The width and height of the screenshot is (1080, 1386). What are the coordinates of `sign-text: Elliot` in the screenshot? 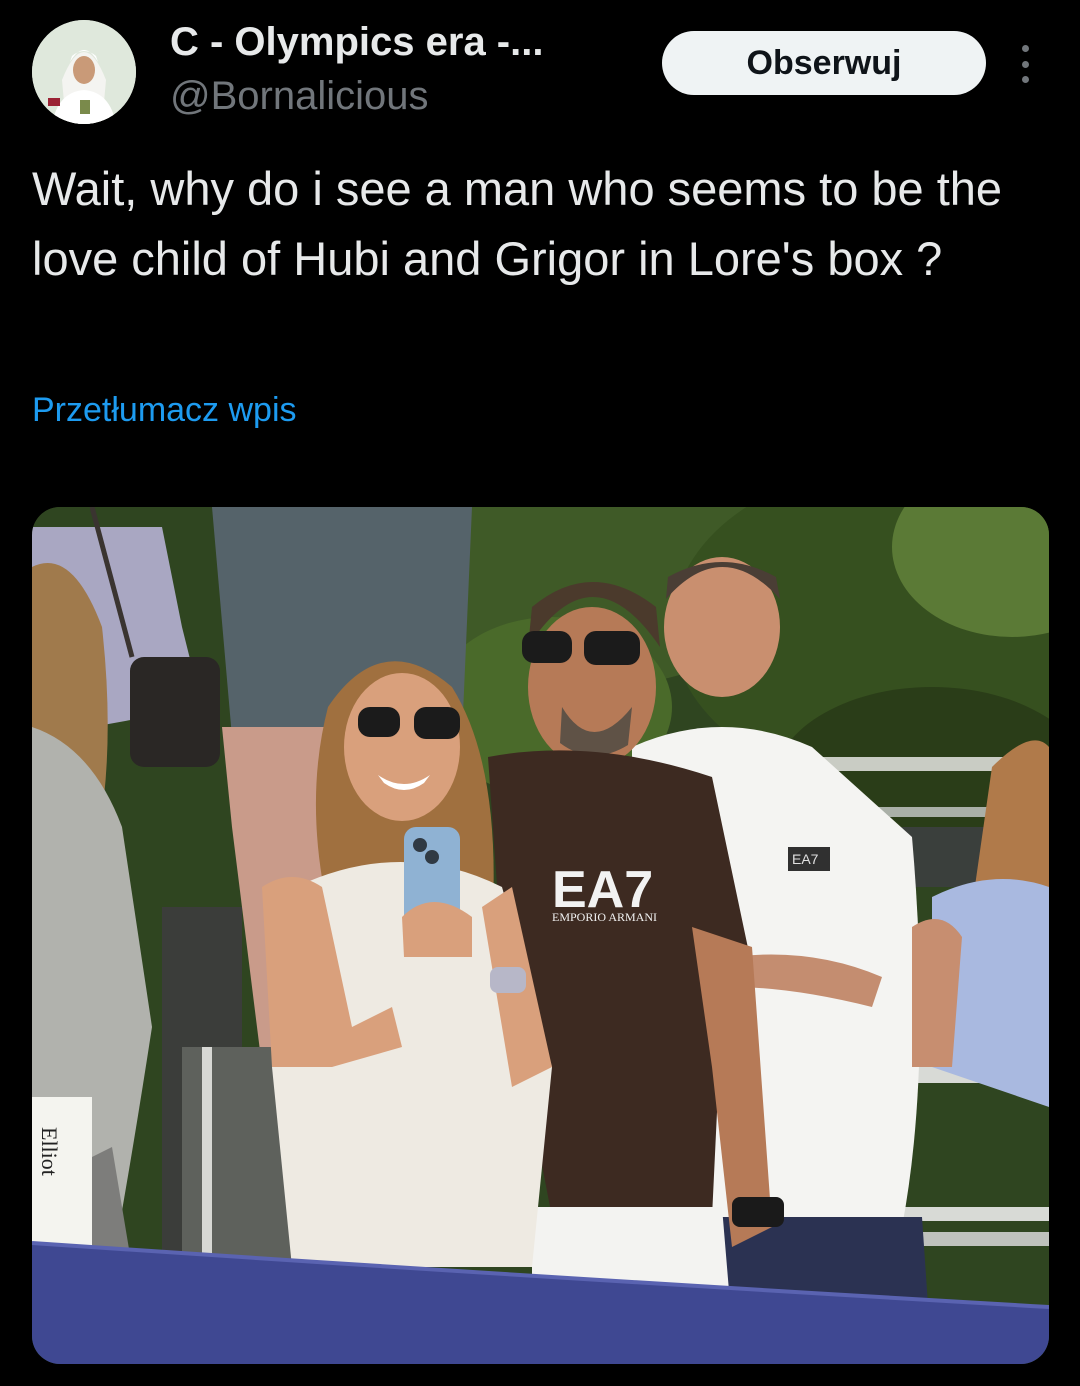 It's located at (49, 1151).